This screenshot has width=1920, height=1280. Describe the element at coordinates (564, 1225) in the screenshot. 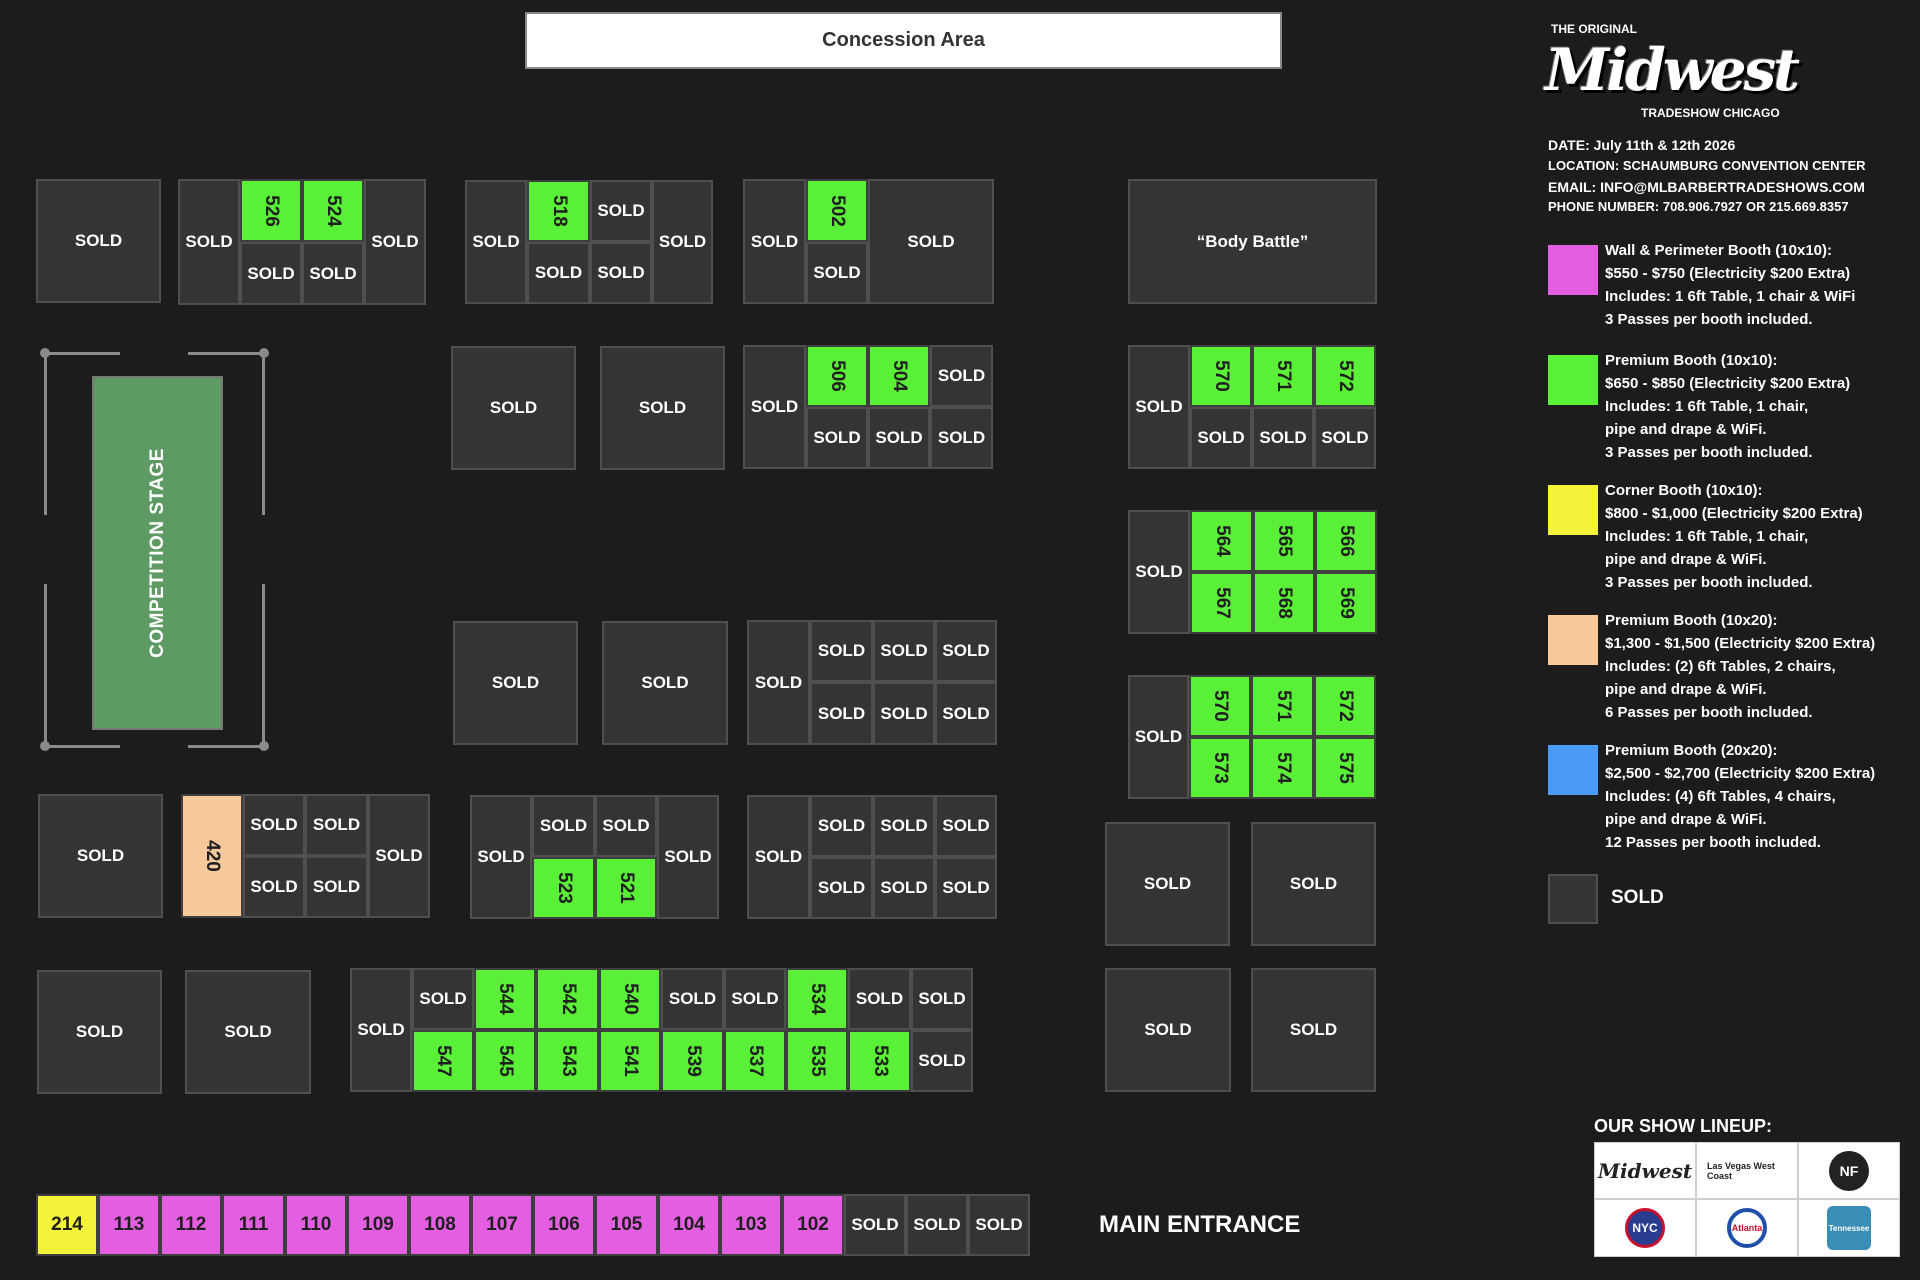

I see `booth-106: 106` at that location.